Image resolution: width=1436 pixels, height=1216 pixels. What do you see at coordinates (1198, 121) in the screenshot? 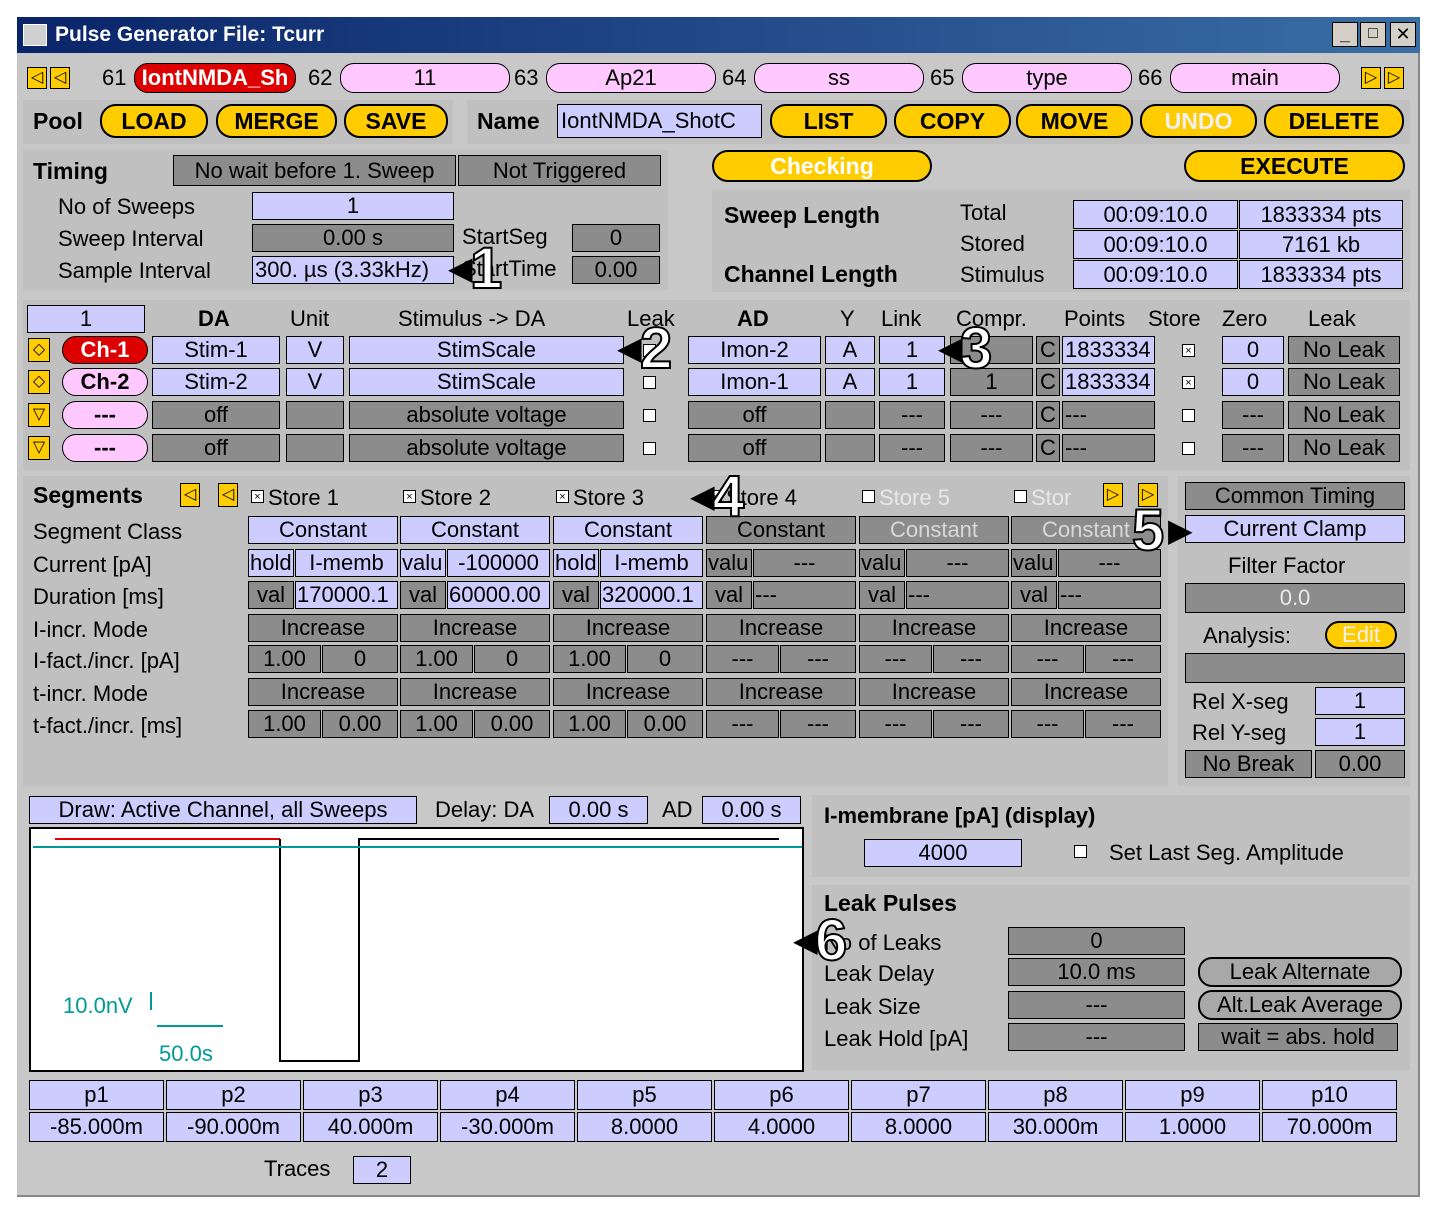
I see `undo-button: UNDO` at bounding box center [1198, 121].